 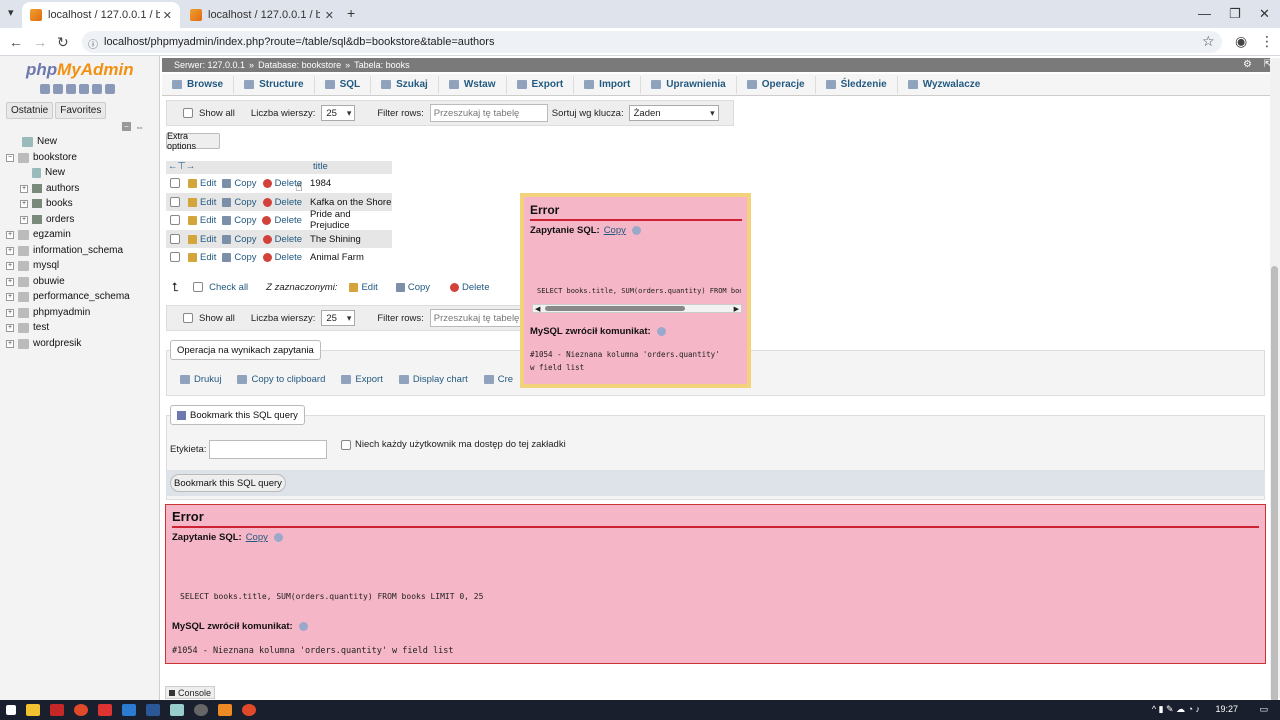 I want to click on popup-scrollbar: ◀ ▶, so click(x=637, y=308).